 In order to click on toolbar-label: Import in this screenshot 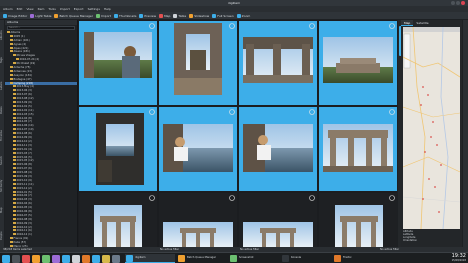, I will do `click(105, 15)`.